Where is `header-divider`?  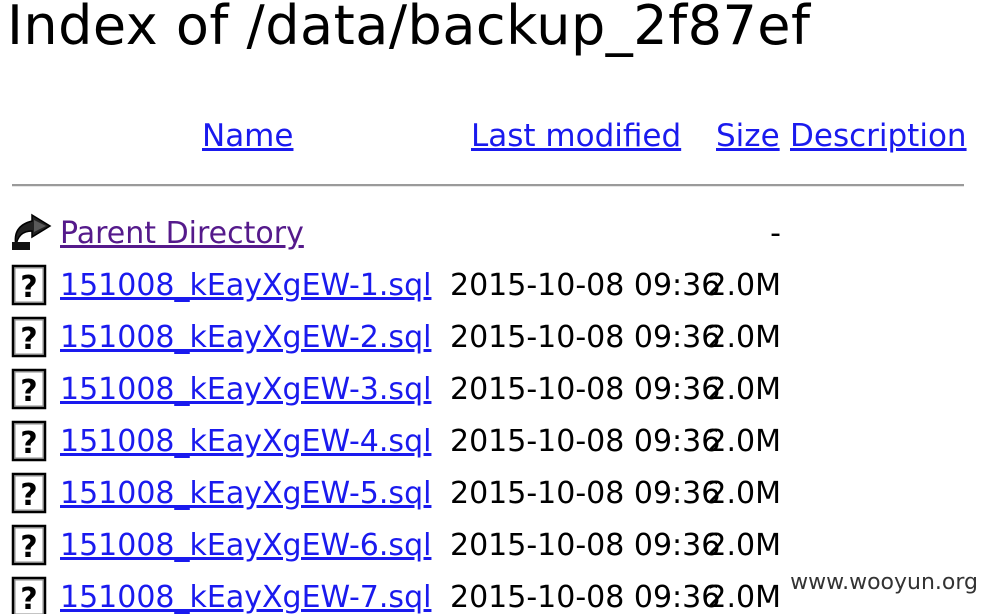 header-divider is located at coordinates (488, 185).